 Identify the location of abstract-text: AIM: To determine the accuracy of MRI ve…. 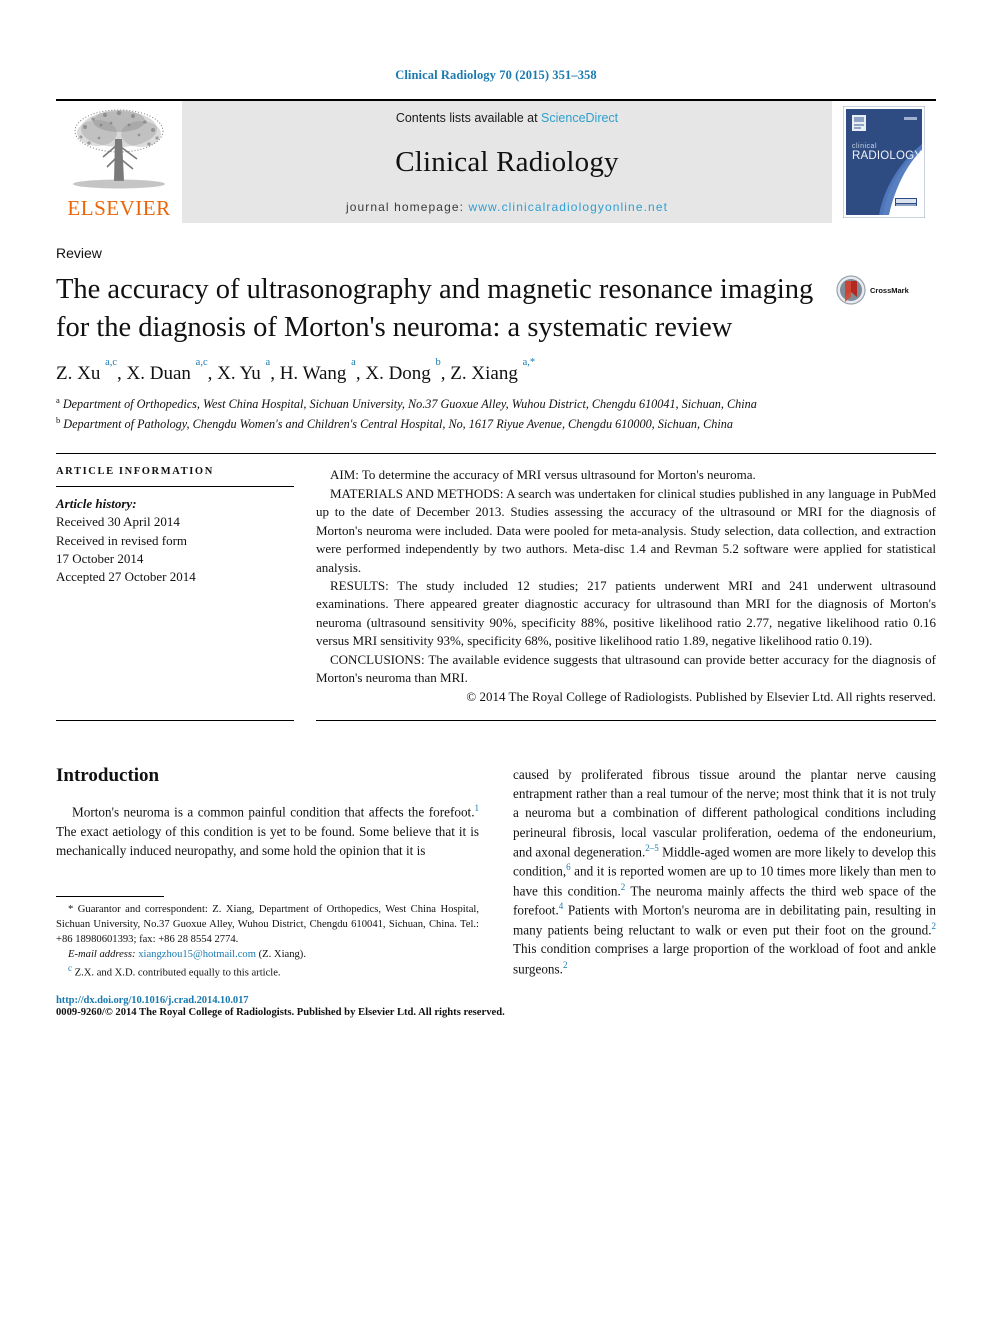
(626, 586).